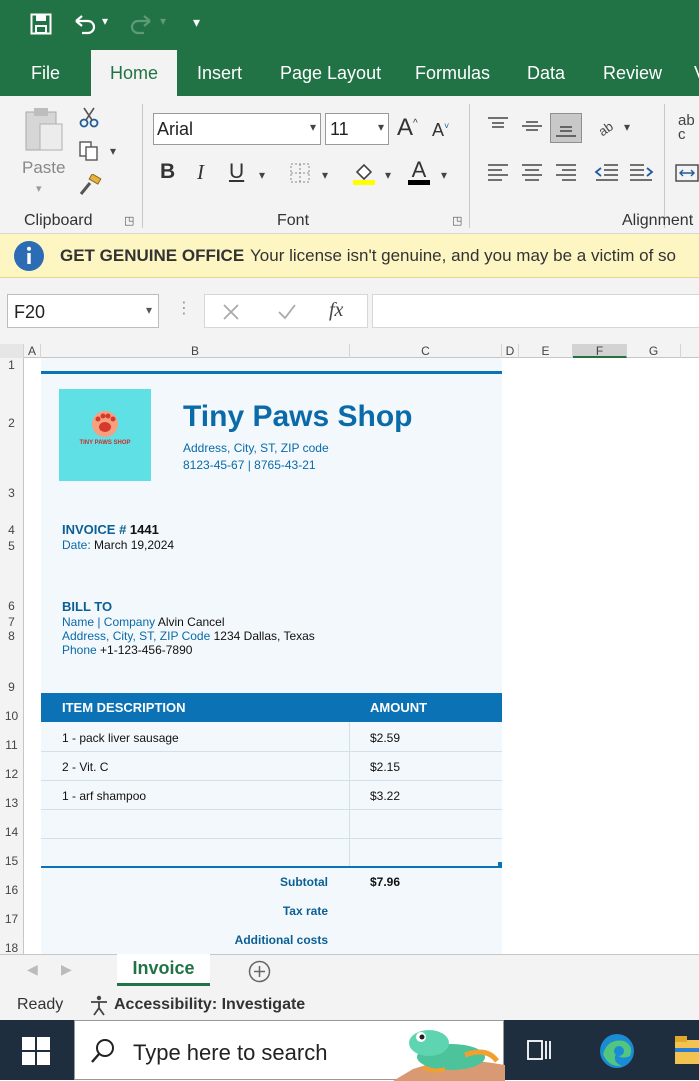  I want to click on undo-dropdown-icon: ▾, so click(105, 21).